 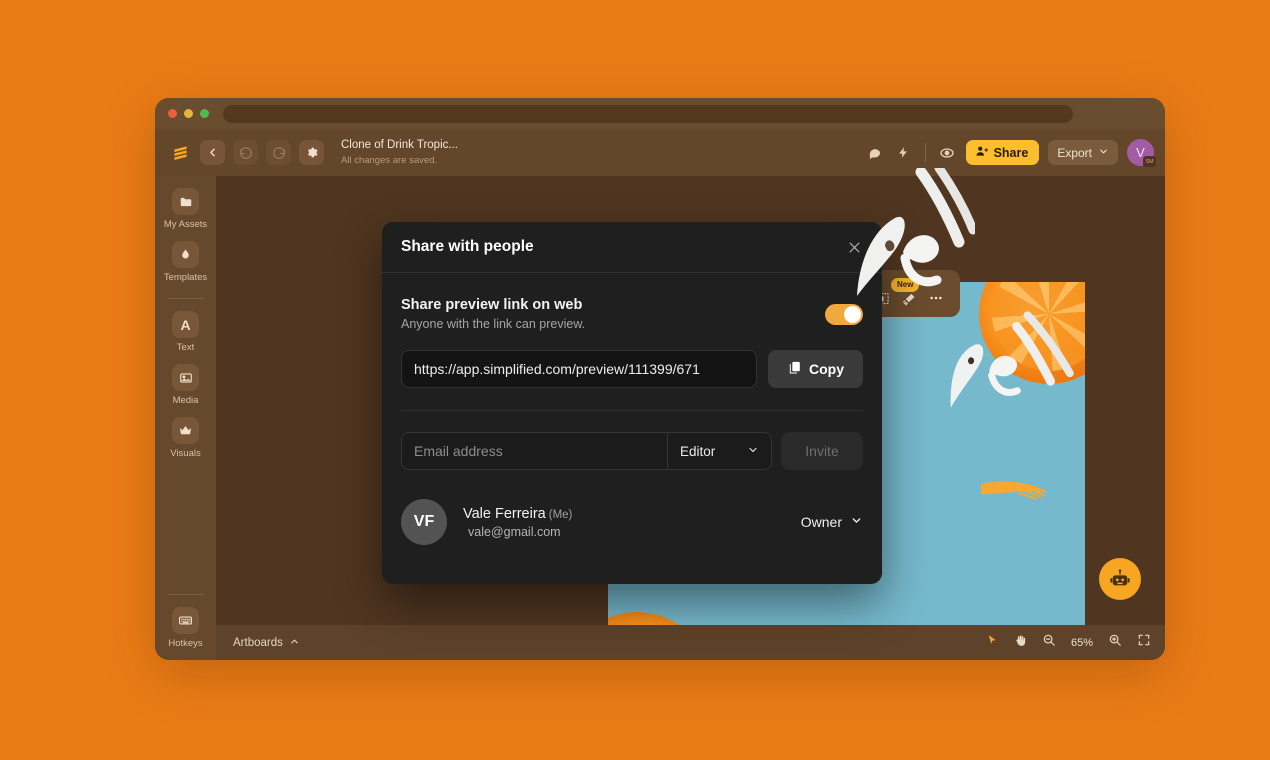 I want to click on copy-button: Copy, so click(x=815, y=369).